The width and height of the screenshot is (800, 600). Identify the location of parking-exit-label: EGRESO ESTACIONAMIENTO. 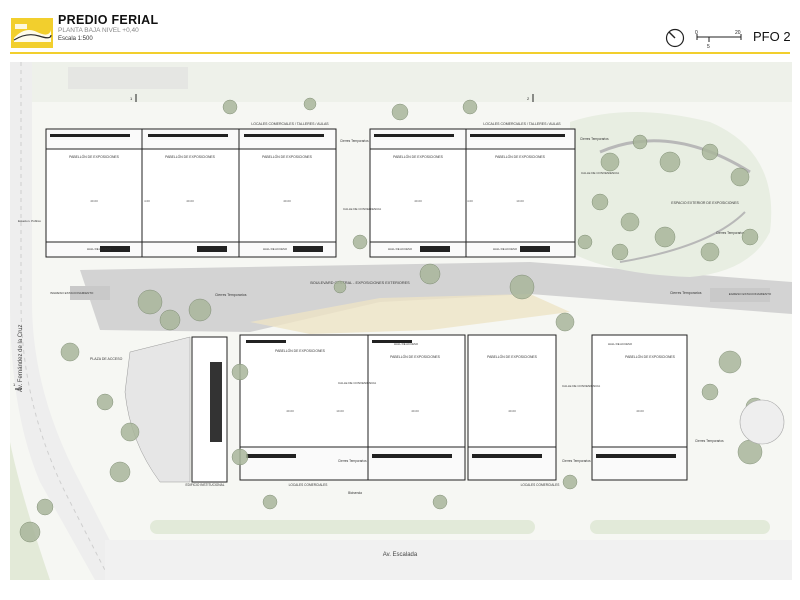
(750, 294).